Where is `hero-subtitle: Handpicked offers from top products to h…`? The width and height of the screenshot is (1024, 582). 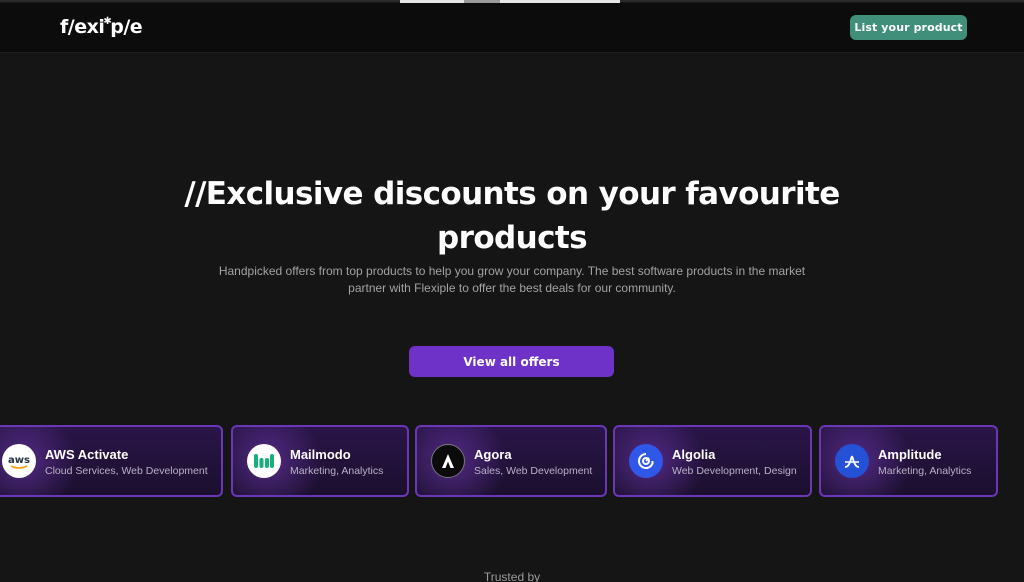 hero-subtitle: Handpicked offers from top products to h… is located at coordinates (512, 279).